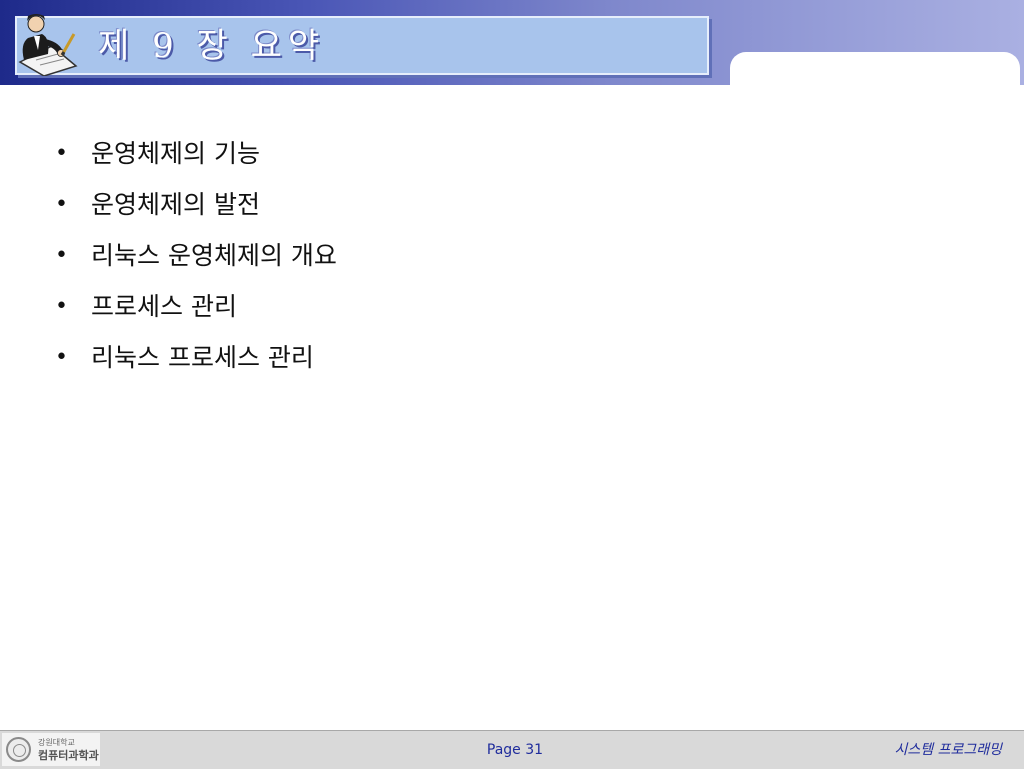 The height and width of the screenshot is (769, 1024). I want to click on header-tab-decoration, so click(875, 72).